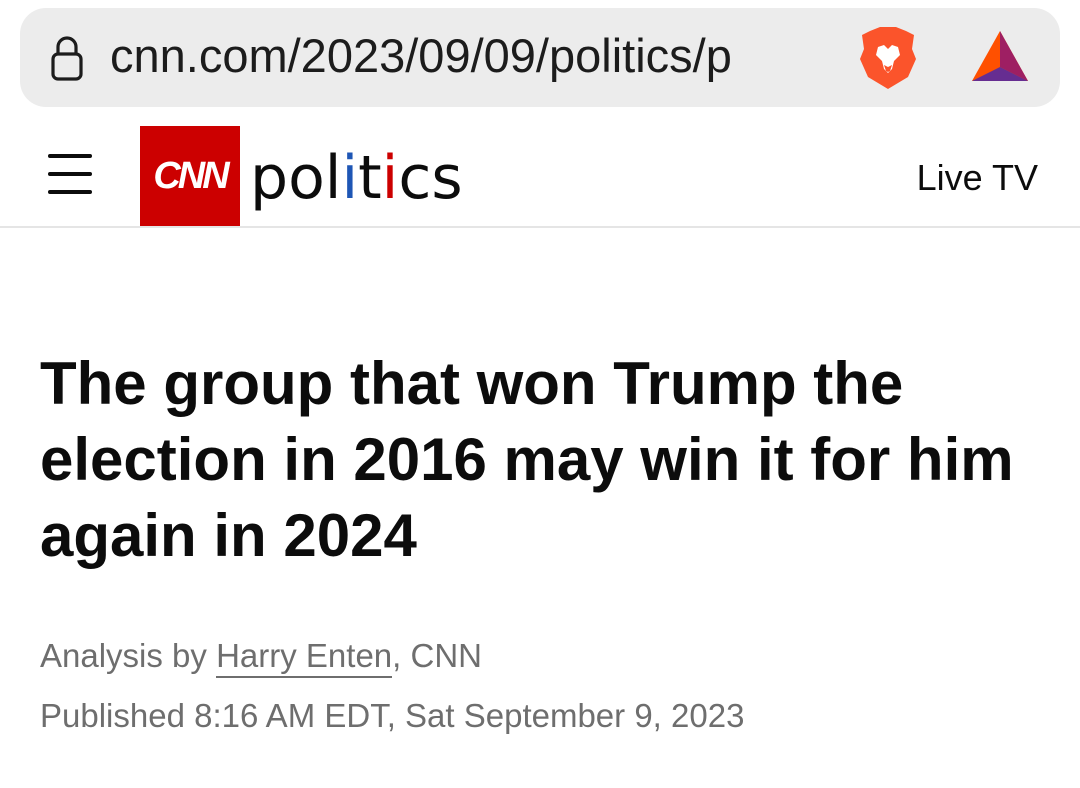  Describe the element at coordinates (128, 655) in the screenshot. I see `byline-prefix: Analysis by` at that location.